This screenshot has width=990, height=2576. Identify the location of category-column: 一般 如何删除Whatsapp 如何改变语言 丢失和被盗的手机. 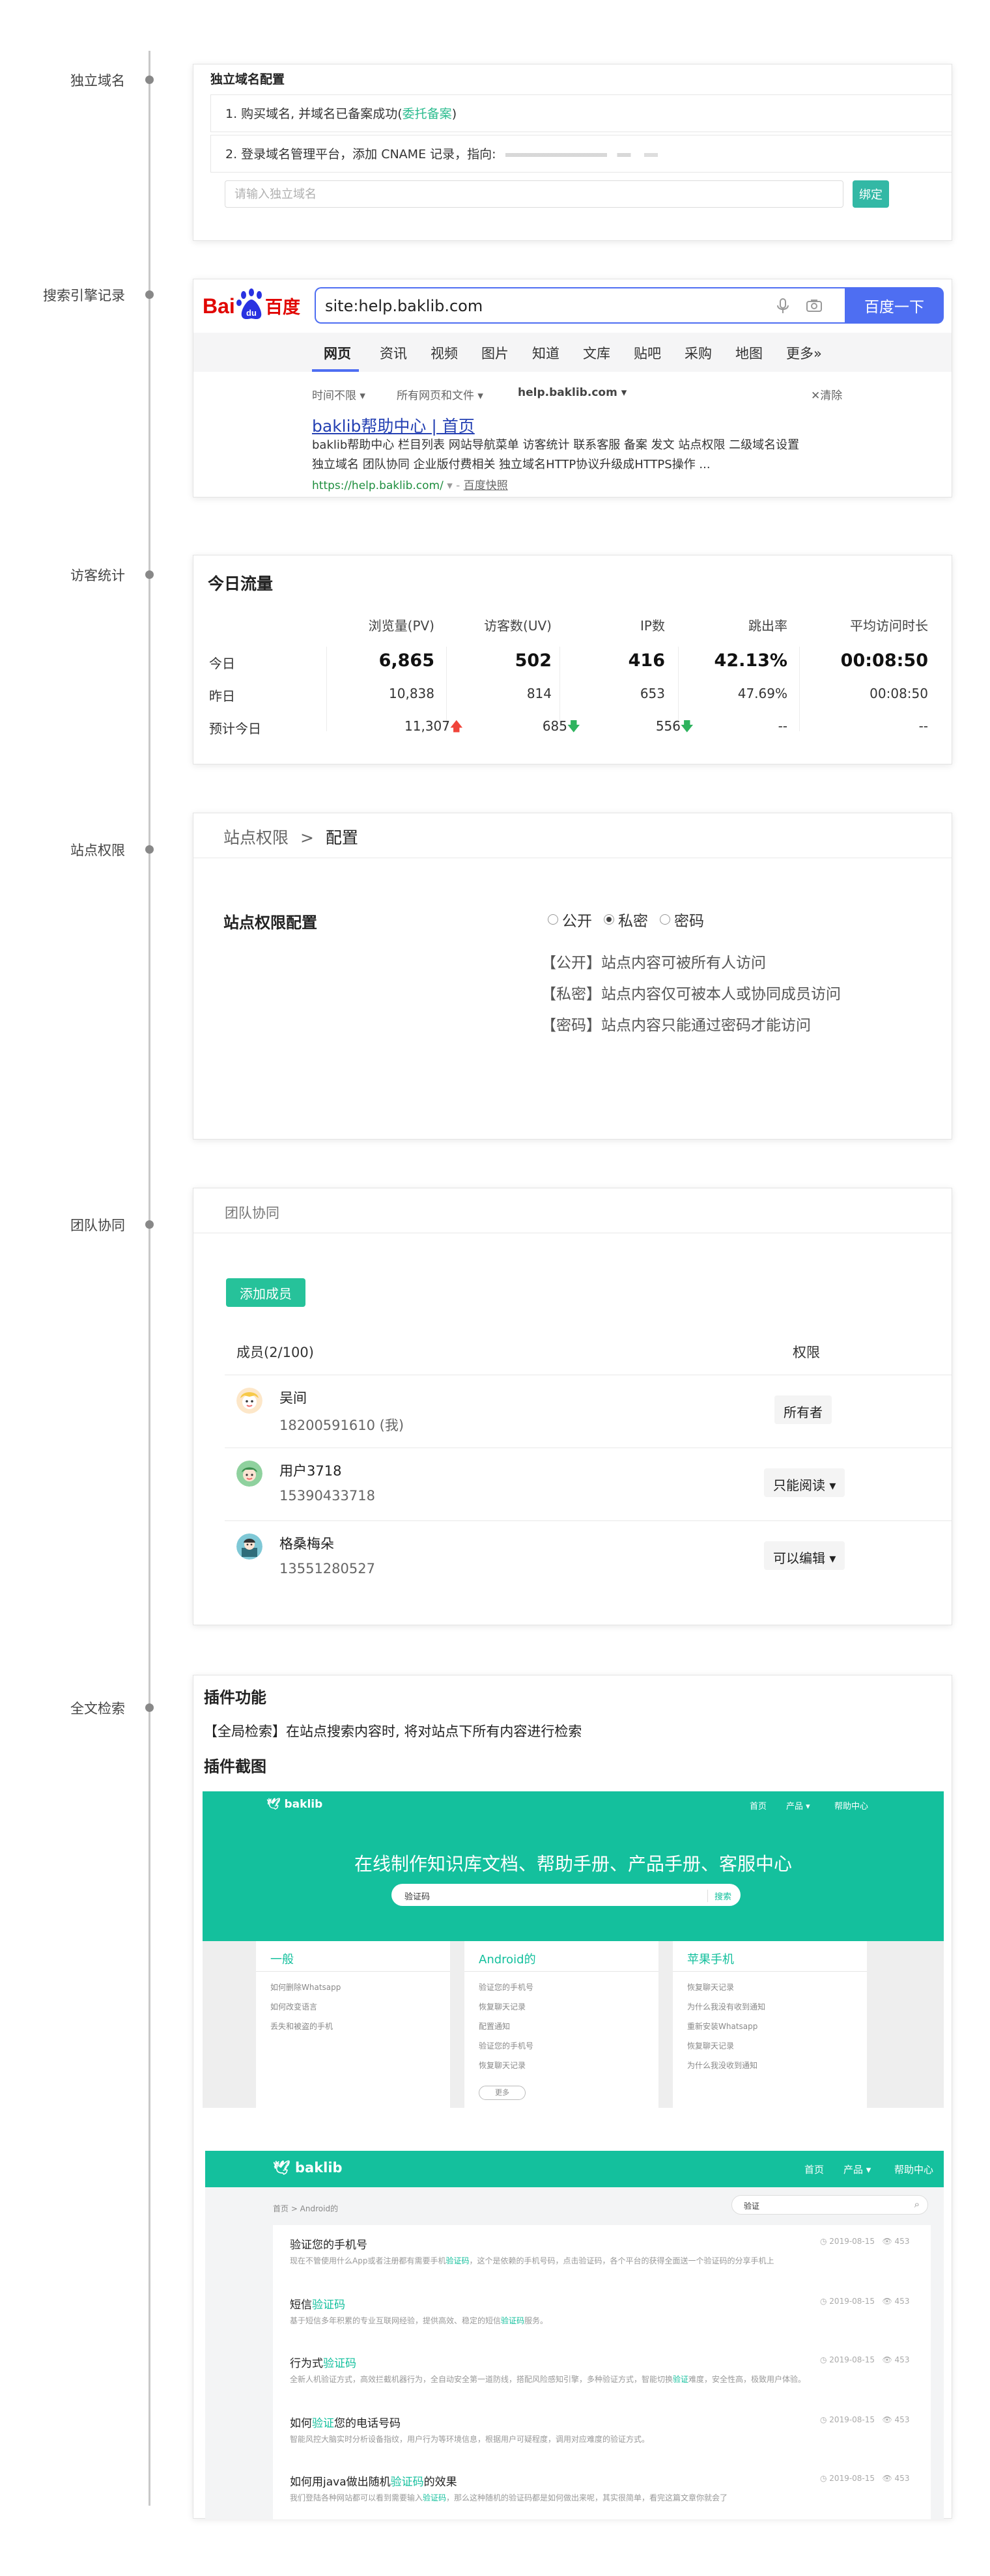
(353, 2025).